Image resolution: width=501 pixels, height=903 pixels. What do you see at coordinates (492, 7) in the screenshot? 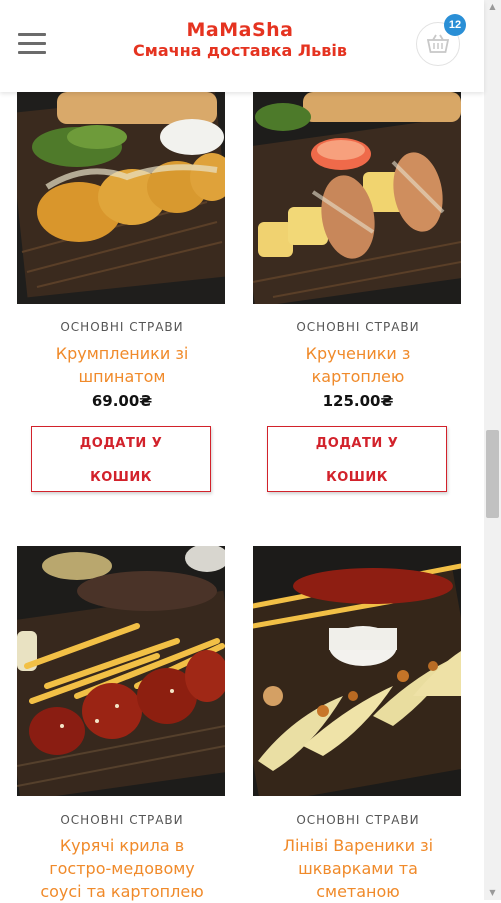
I see `scroll-up-icon: ▲` at bounding box center [492, 7].